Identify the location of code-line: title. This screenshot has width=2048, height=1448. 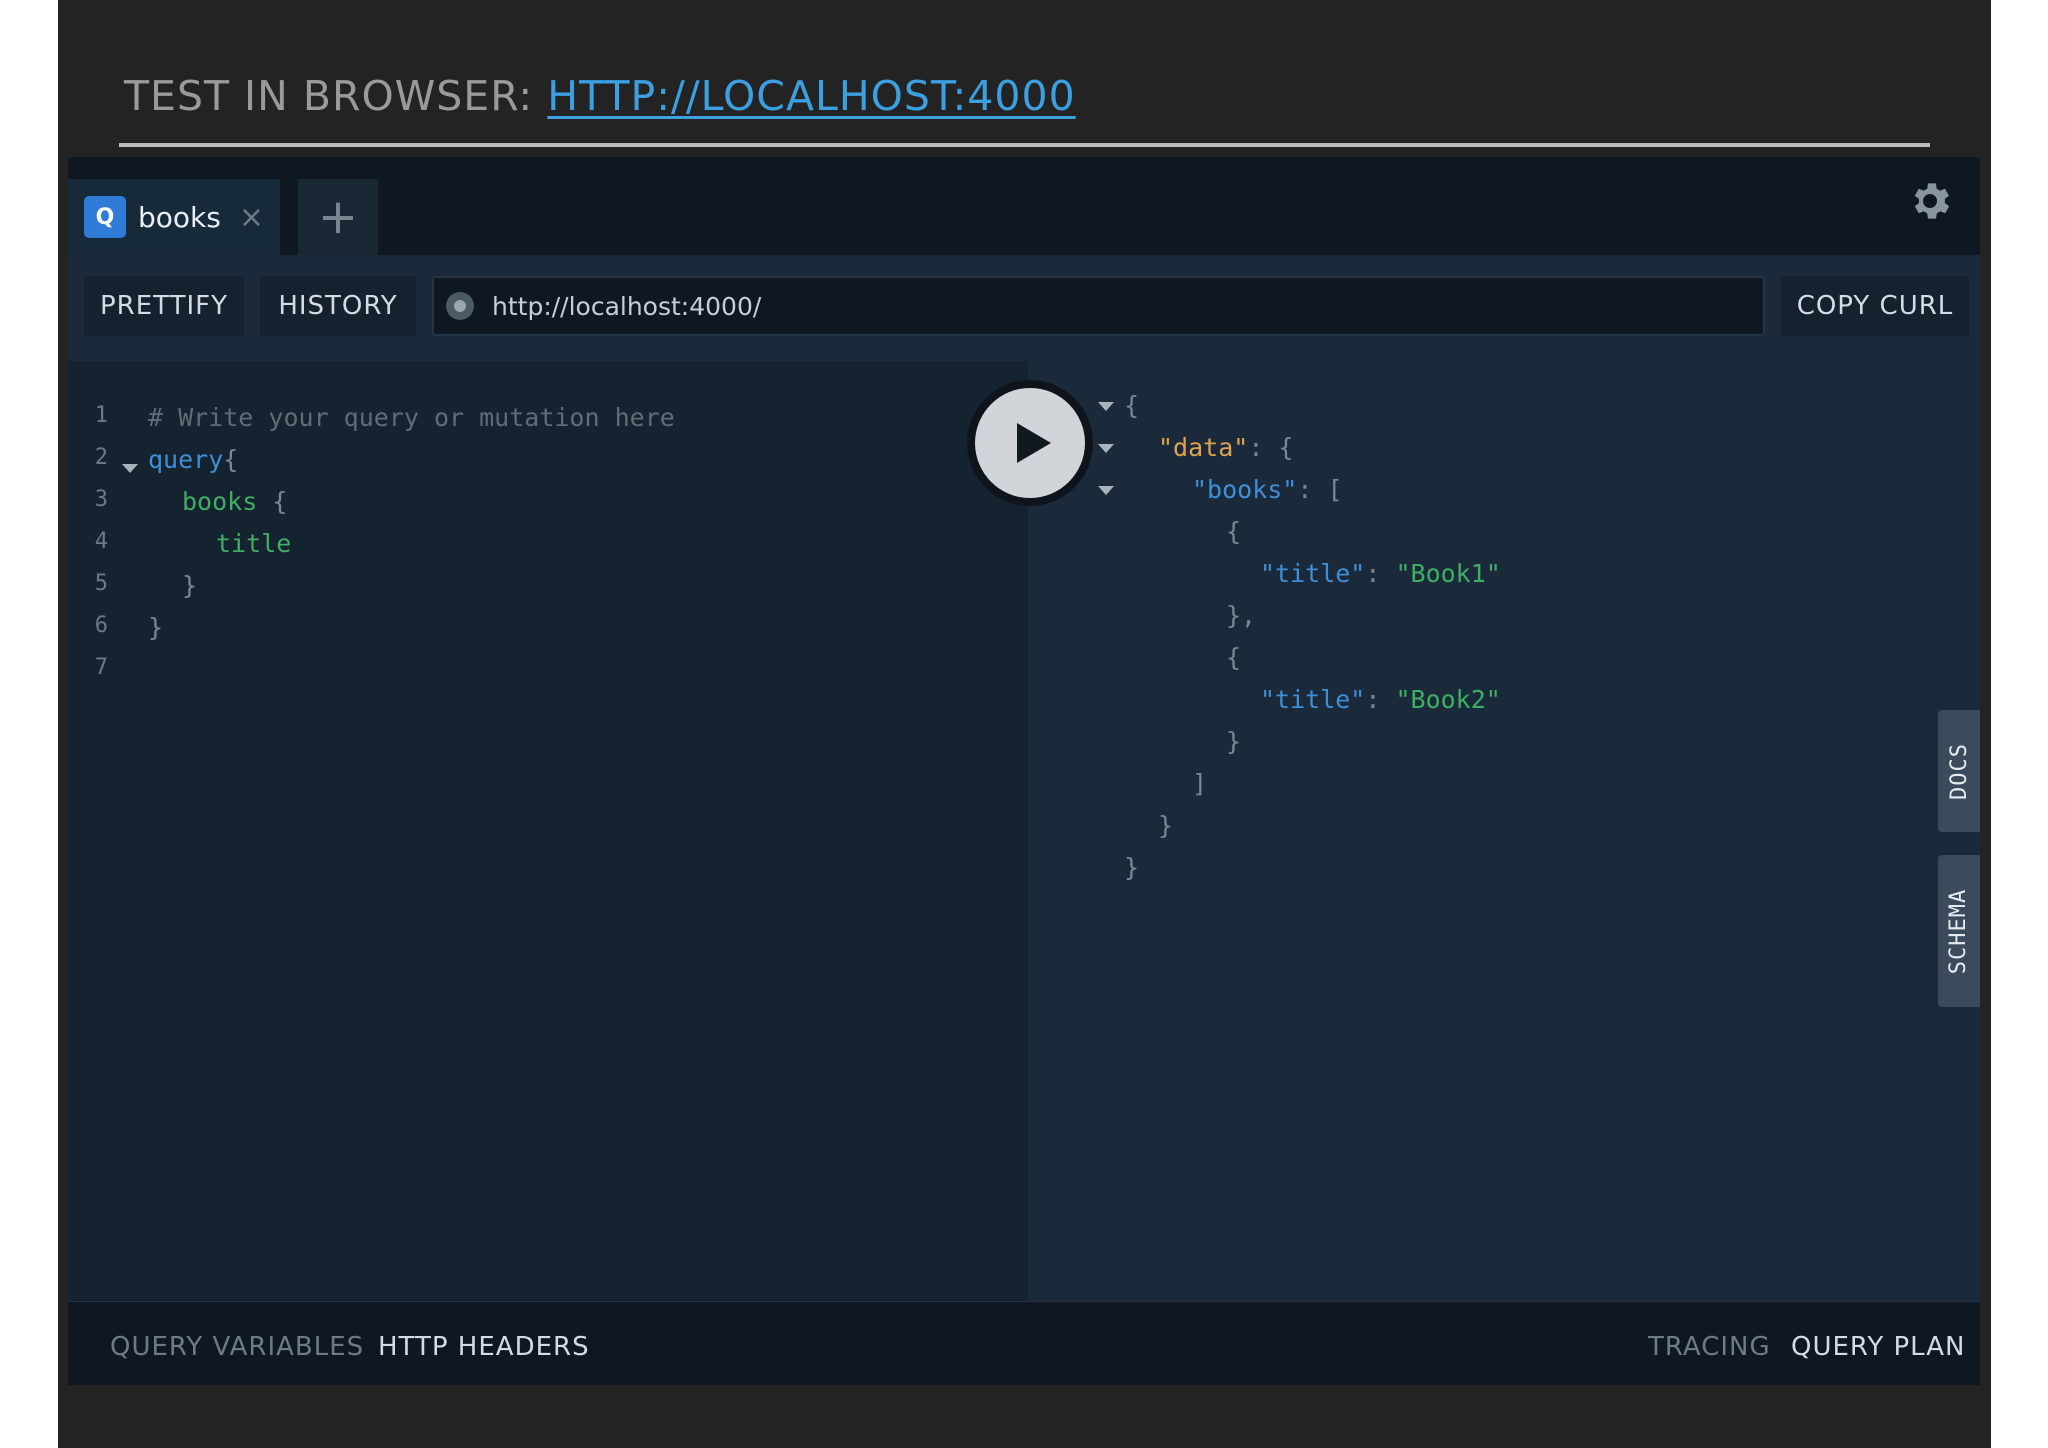
(253, 543).